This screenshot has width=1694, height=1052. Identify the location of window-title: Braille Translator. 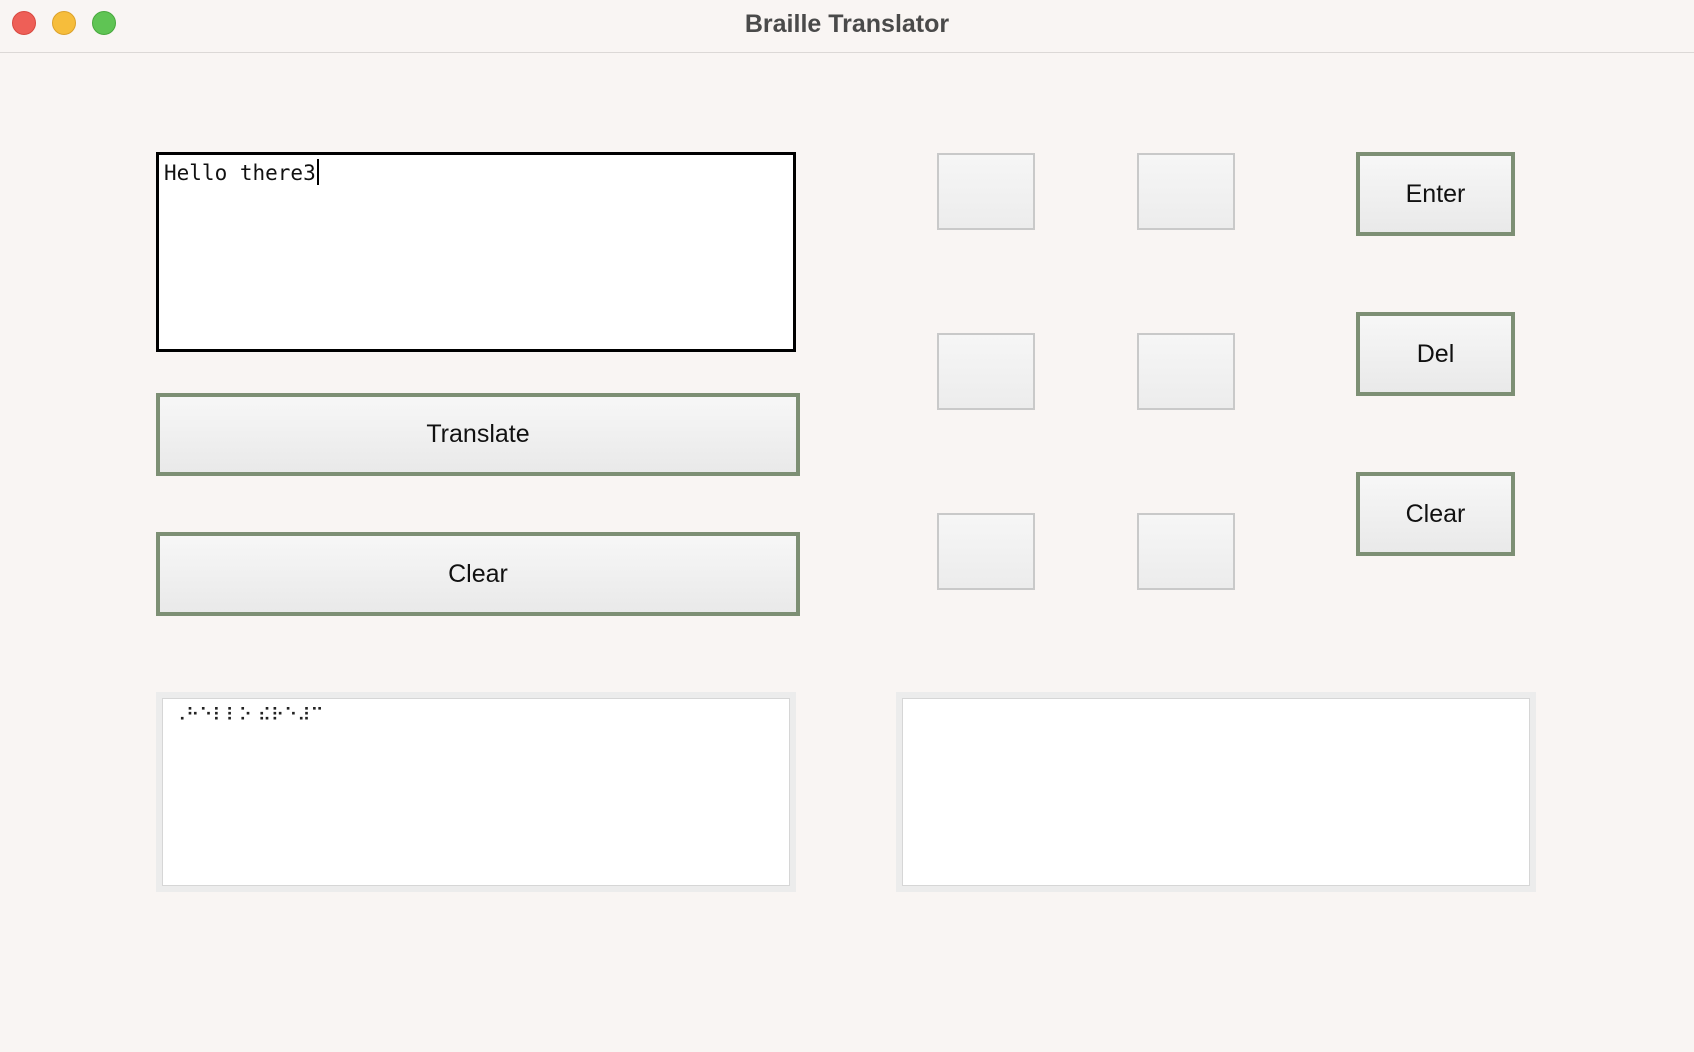
(847, 24).